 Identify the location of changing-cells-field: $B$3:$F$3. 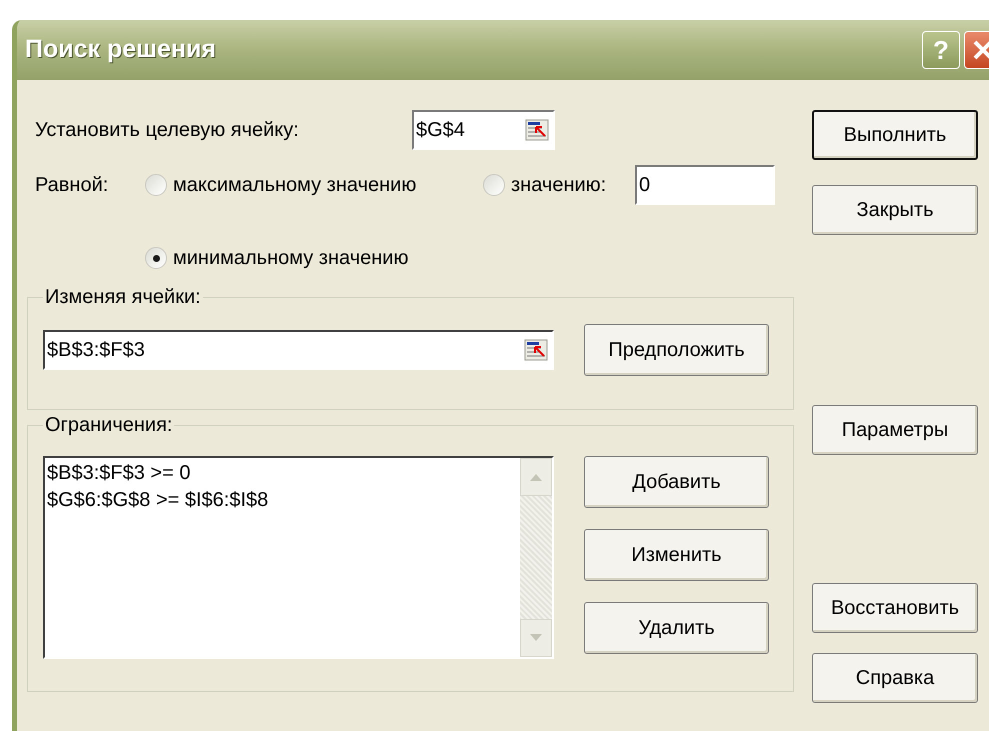
(298, 350).